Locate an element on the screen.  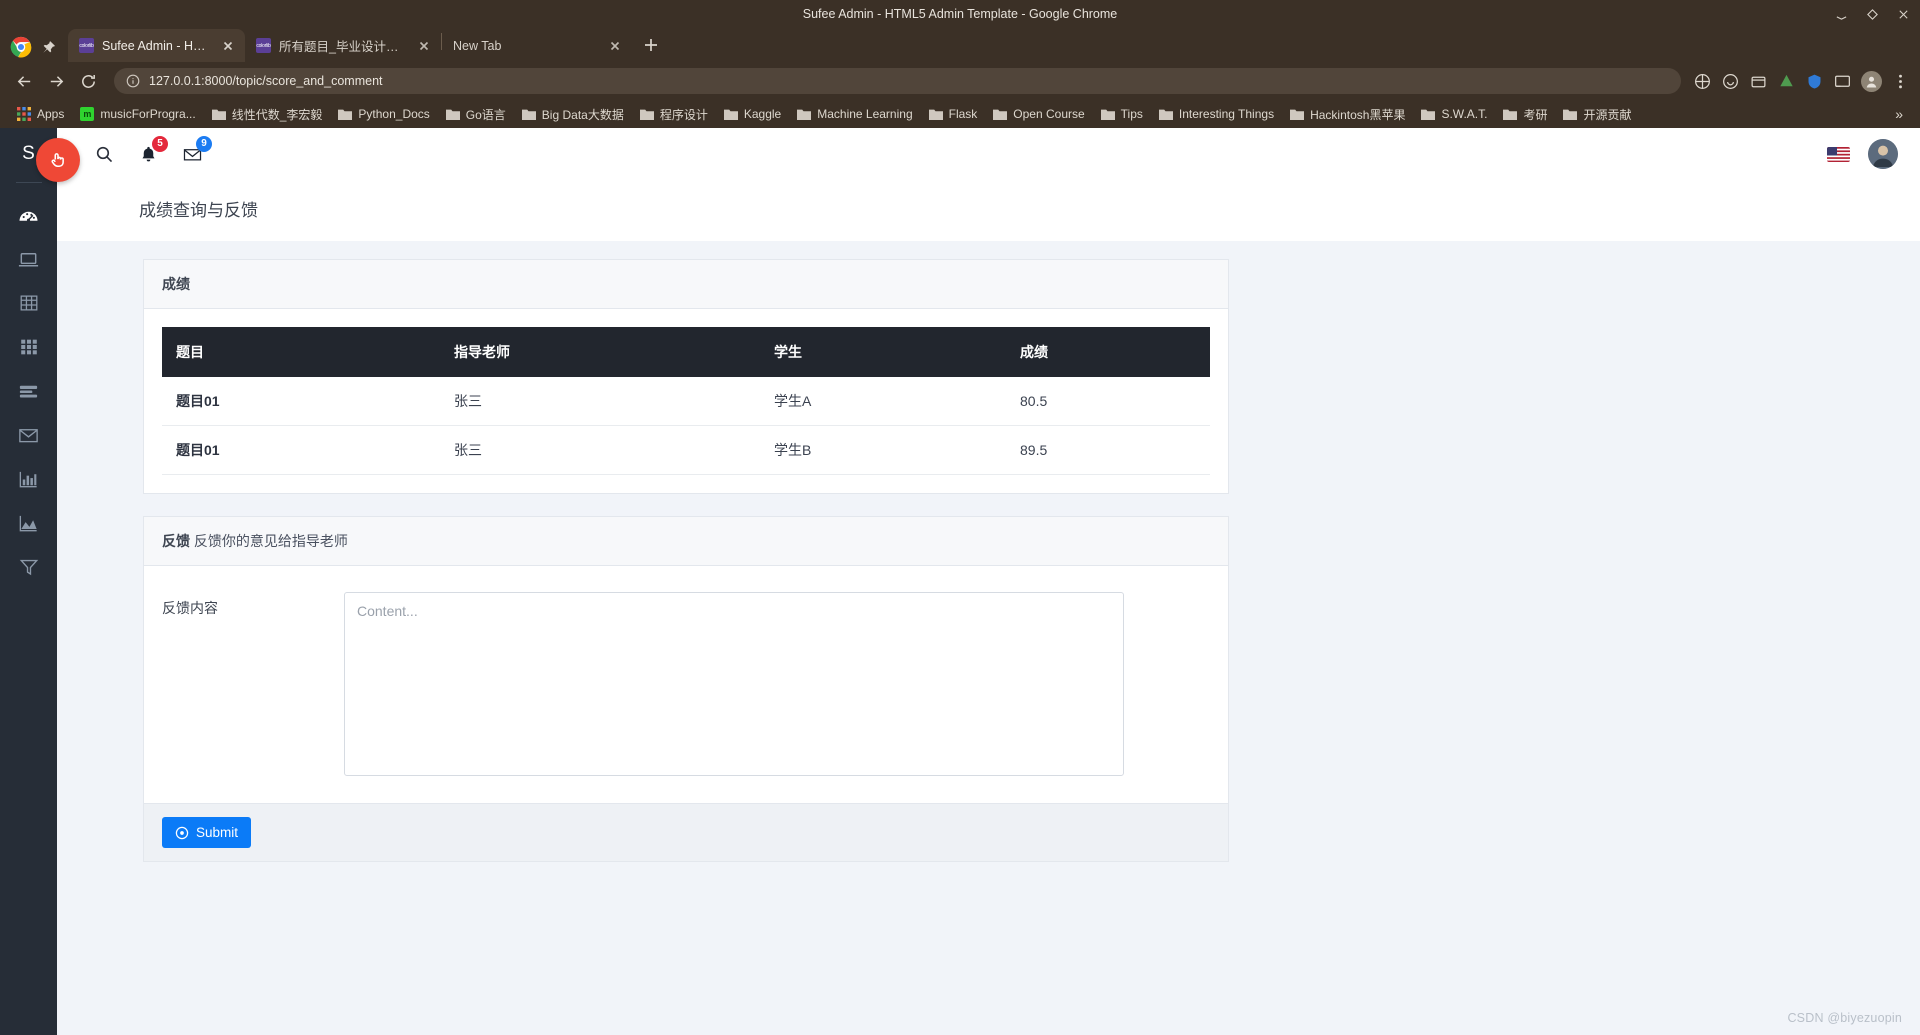
column-header-teacher: 指导老师 is located at coordinates (600, 352).